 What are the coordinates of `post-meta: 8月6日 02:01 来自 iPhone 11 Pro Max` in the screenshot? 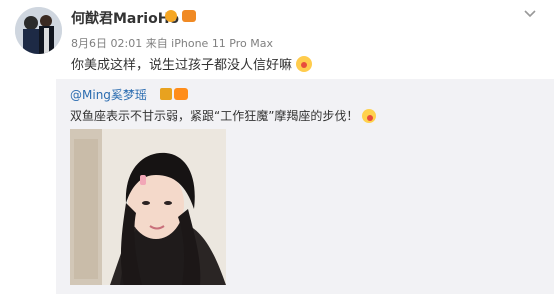 It's located at (172, 43).